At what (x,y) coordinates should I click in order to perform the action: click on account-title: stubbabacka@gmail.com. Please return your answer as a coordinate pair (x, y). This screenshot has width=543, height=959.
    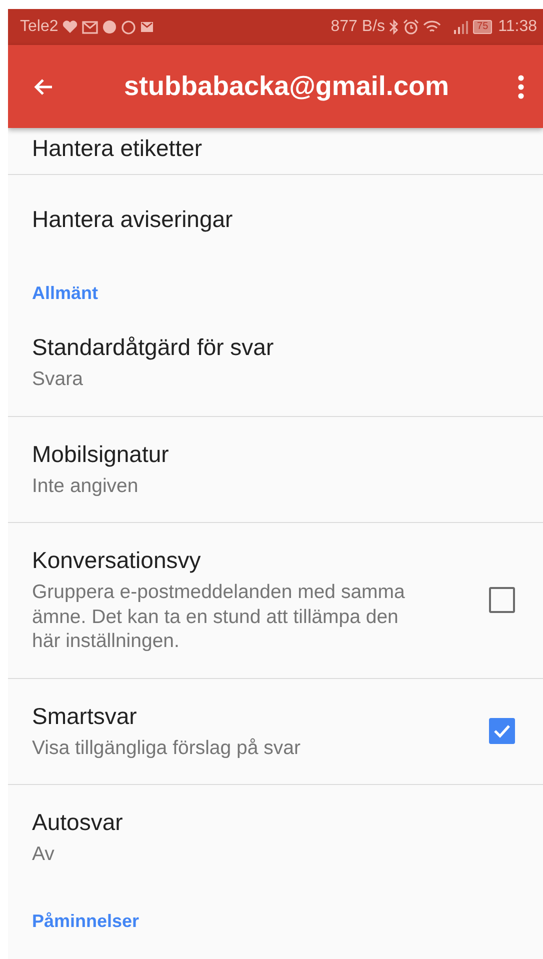
    Looking at the image, I should click on (286, 86).